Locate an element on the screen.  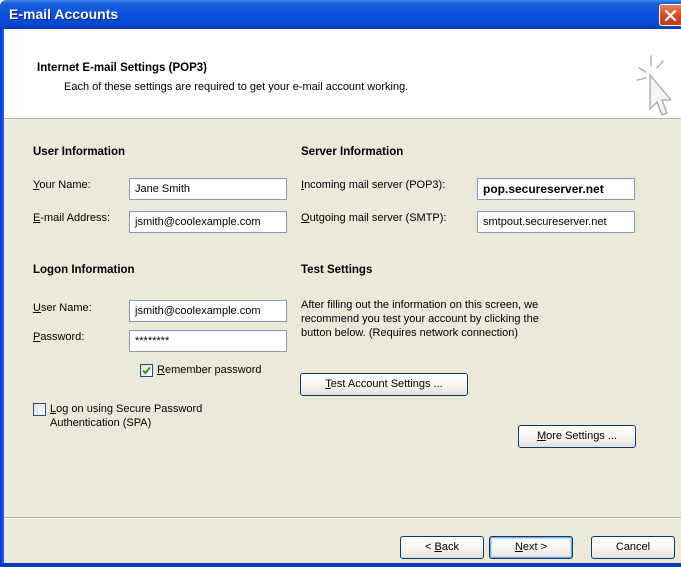
user-name-label: User Name: is located at coordinates (62, 308).